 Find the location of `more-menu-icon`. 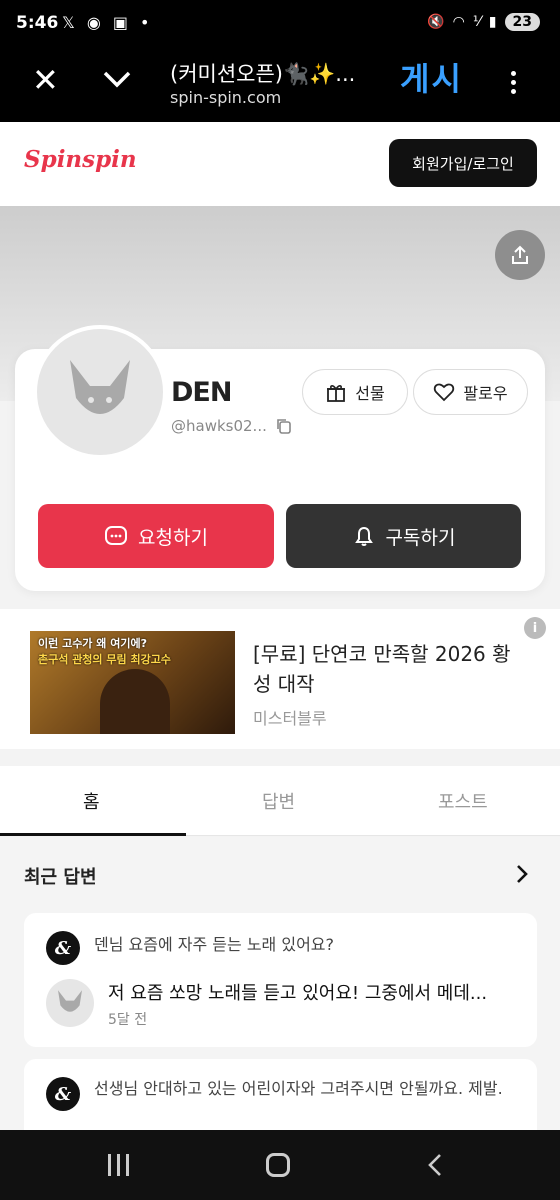

more-menu-icon is located at coordinates (513, 86).